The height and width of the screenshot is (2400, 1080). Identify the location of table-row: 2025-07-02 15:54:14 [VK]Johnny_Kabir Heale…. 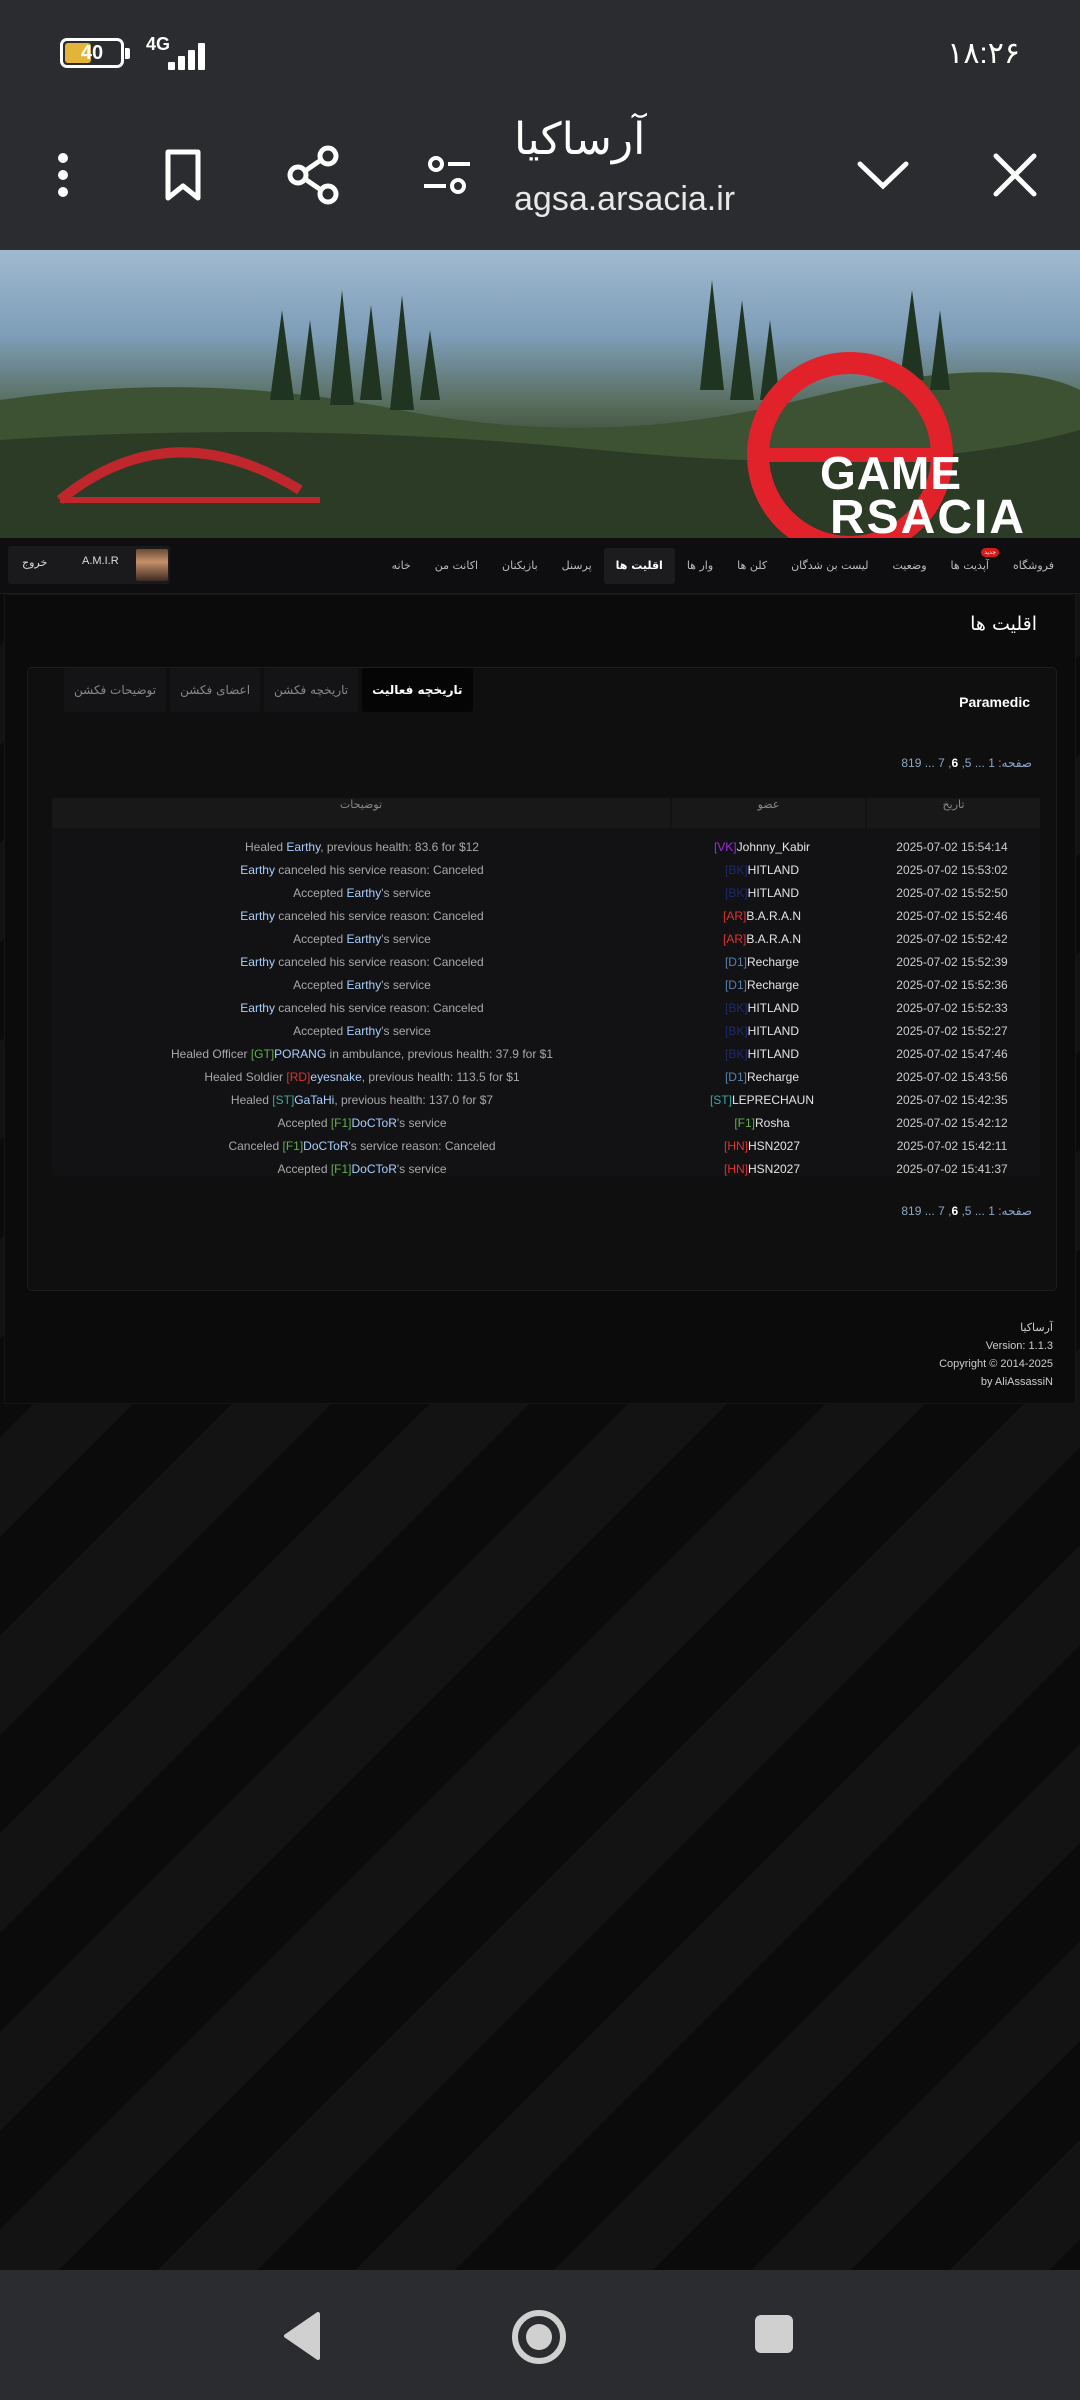
(546, 847).